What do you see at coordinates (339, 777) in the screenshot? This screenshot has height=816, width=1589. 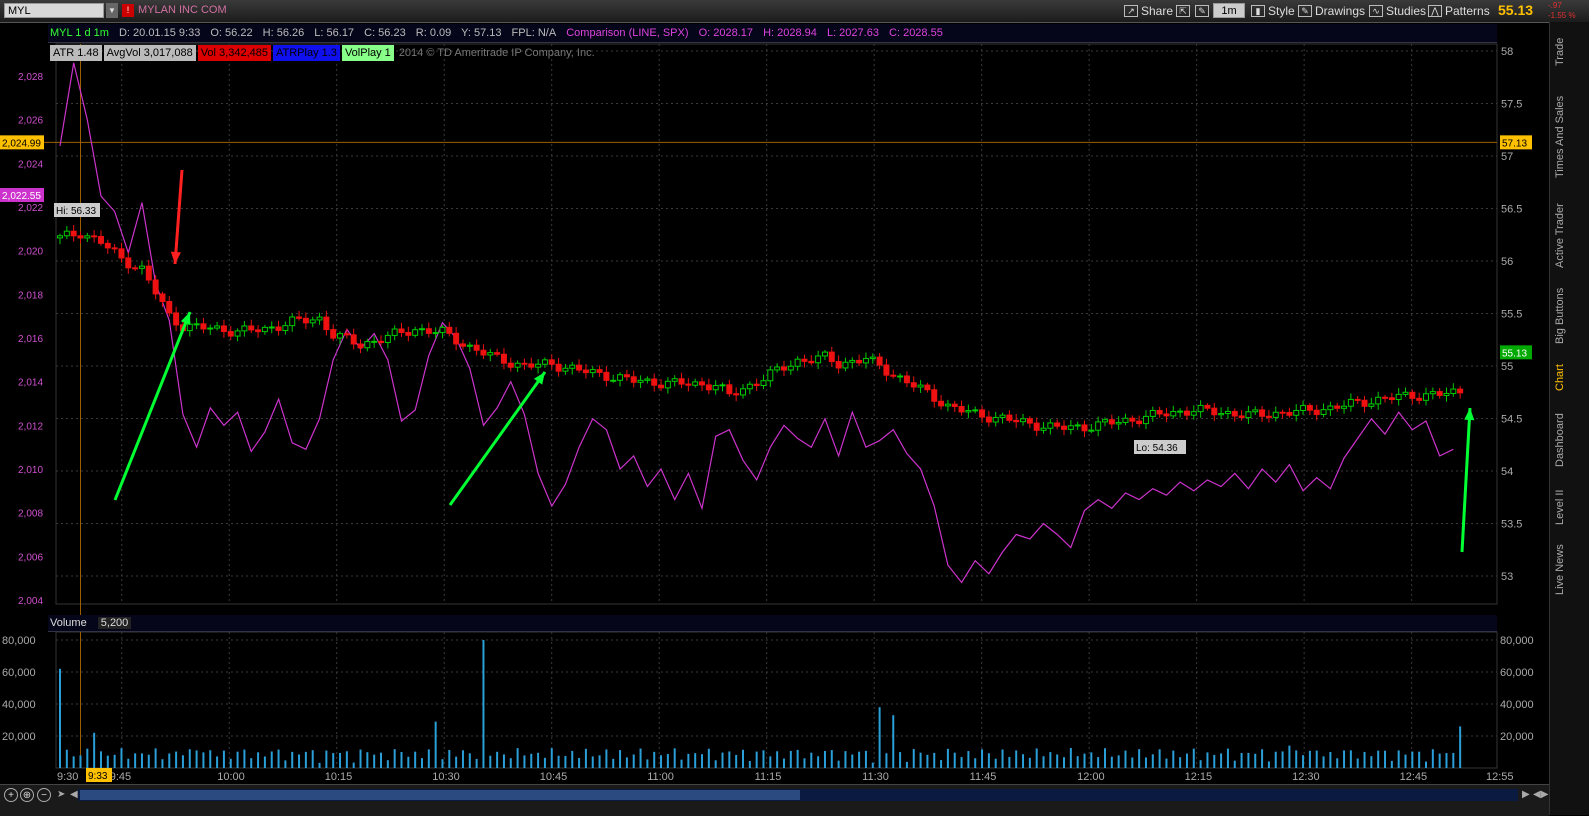 I see `x-tick-label: 10:15` at bounding box center [339, 777].